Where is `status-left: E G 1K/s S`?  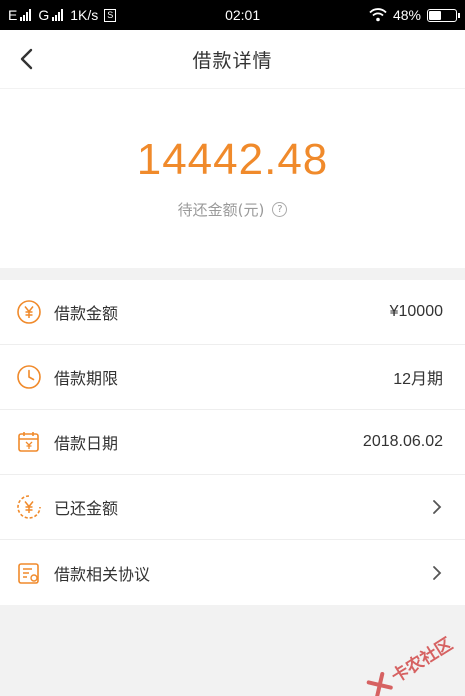
status-left: E G 1K/s S is located at coordinates (62, 15).